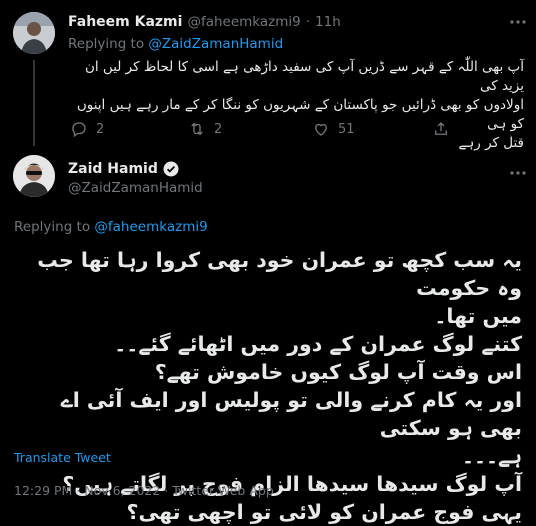 Image resolution: width=536 pixels, height=526 pixels. Describe the element at coordinates (491, 143) in the screenshot. I see `reply-text-line: قتل کر رہے` at that location.